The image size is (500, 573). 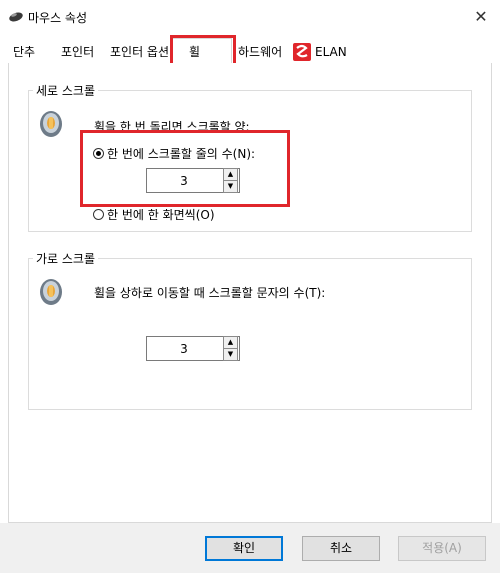 What do you see at coordinates (260, 52) in the screenshot?
I see `tab-hardware: 하드웨어` at bounding box center [260, 52].